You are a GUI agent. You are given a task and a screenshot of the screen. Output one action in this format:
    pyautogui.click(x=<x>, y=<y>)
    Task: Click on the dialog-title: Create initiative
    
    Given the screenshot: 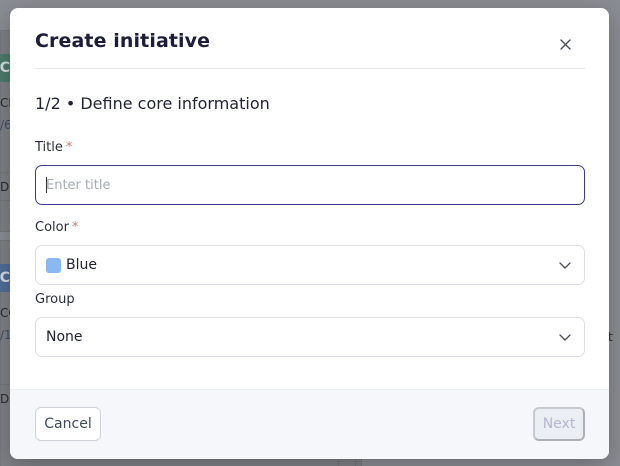 What is the action you would take?
    pyautogui.click(x=123, y=41)
    